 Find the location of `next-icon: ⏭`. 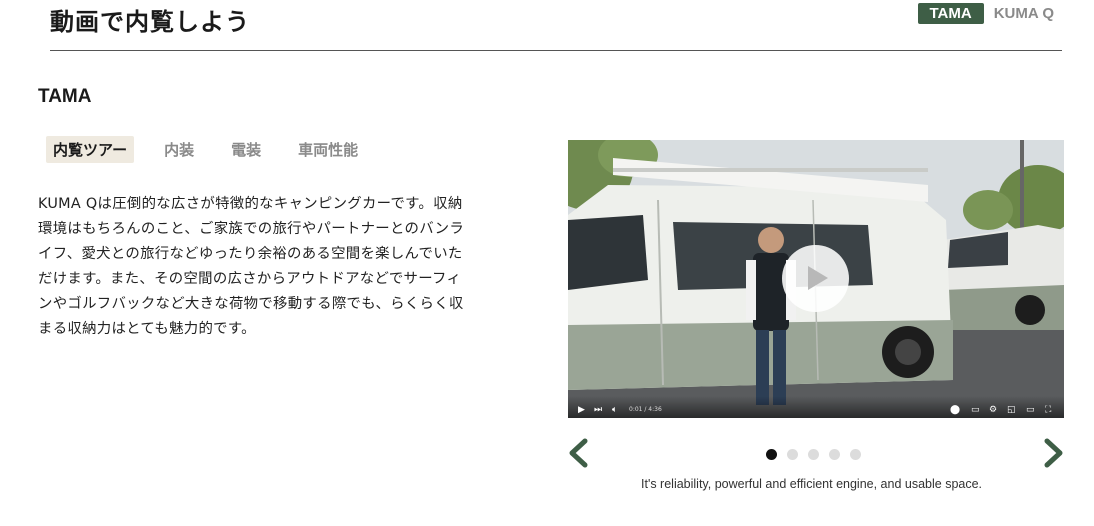

next-icon: ⏭ is located at coordinates (598, 410).